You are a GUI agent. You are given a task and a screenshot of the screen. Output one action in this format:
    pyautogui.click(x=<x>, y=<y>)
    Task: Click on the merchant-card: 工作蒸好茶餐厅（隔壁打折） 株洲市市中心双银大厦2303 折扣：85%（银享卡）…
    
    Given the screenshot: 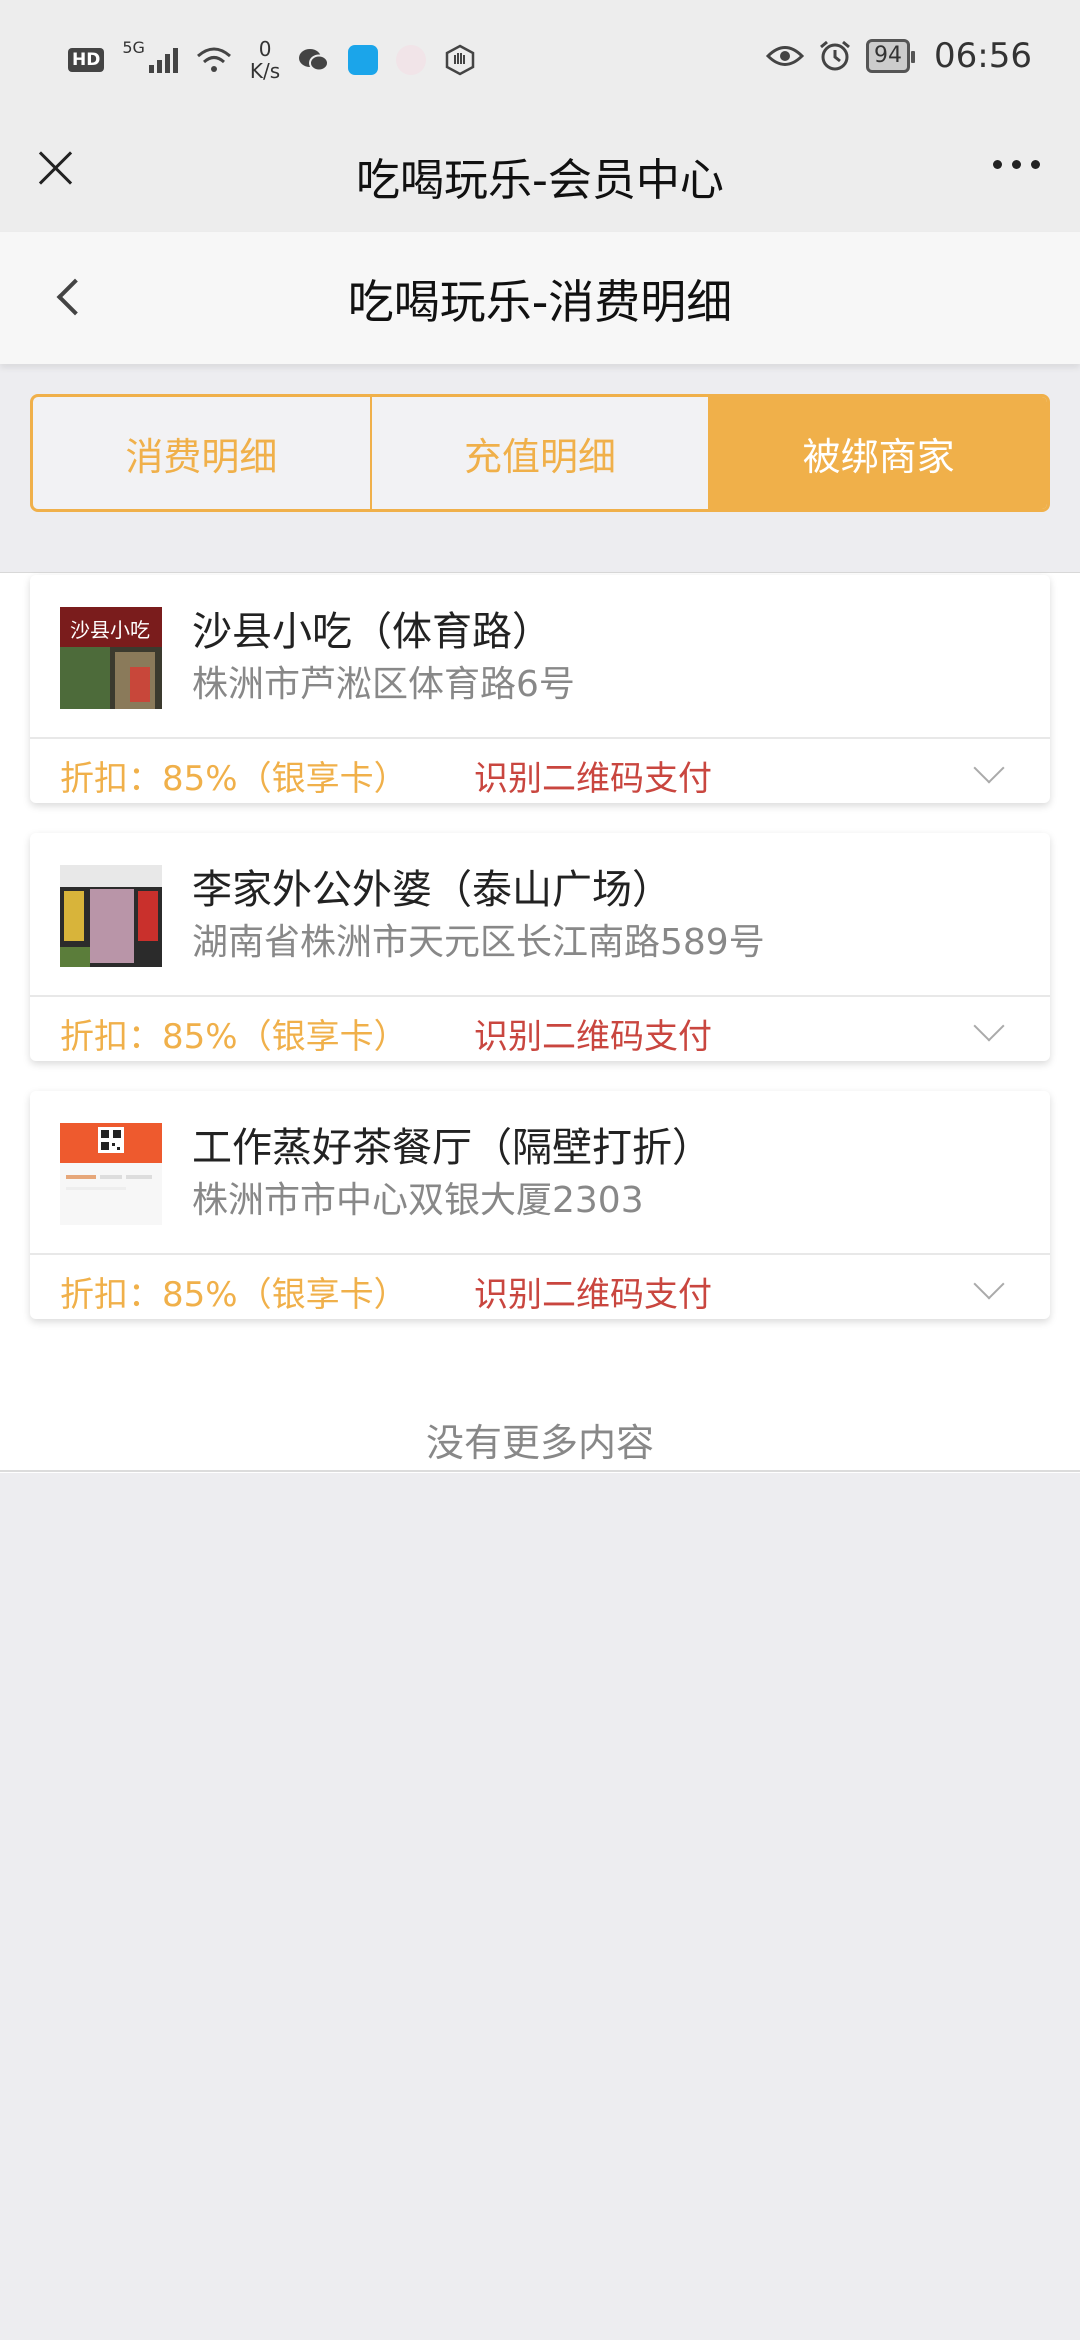 What is the action you would take?
    pyautogui.click(x=540, y=1205)
    